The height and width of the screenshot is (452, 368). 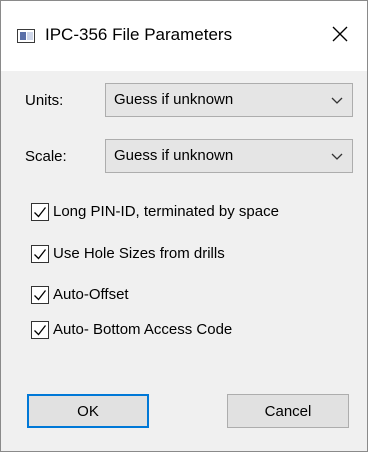 I want to click on close-icon, so click(x=340, y=34).